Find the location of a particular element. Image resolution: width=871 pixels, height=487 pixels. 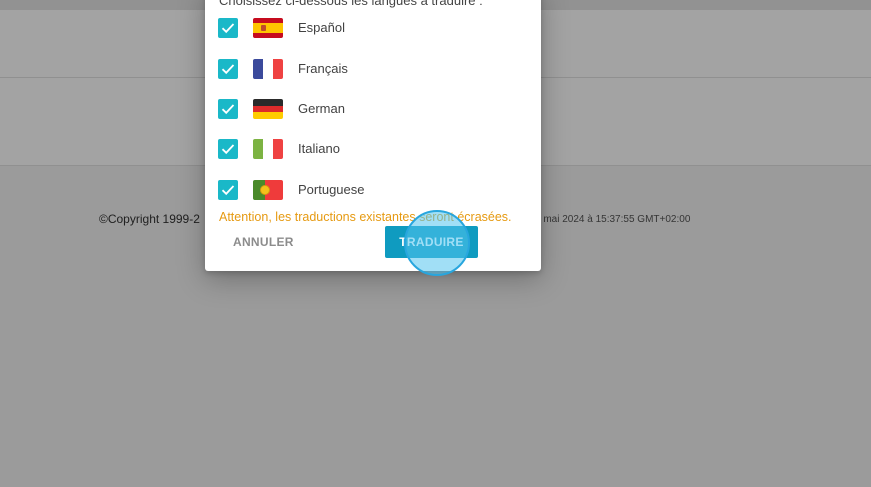

language-checkbox-portuguese is located at coordinates (228, 190).